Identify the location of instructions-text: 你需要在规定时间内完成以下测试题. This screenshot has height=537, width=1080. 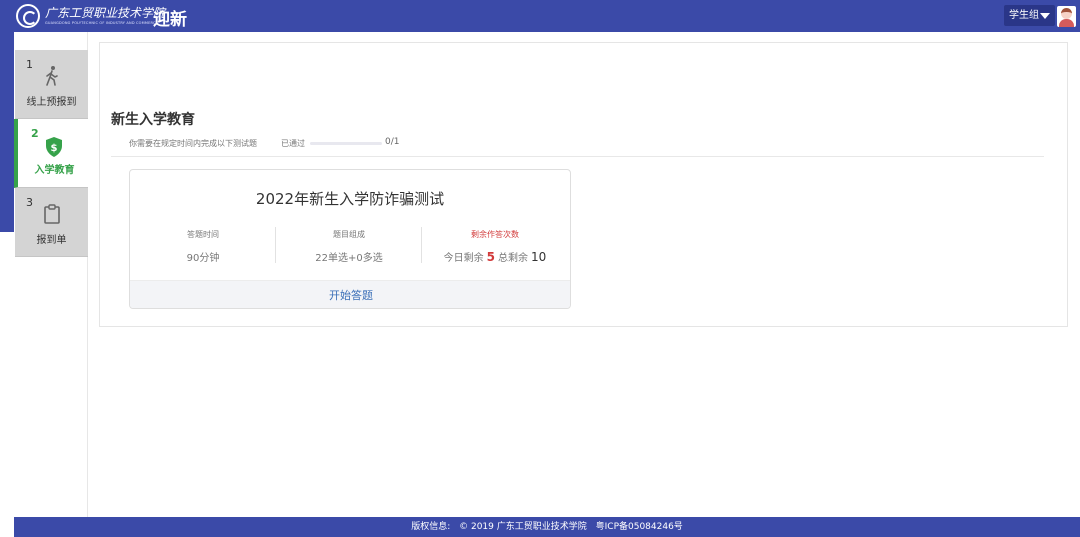
(193, 143).